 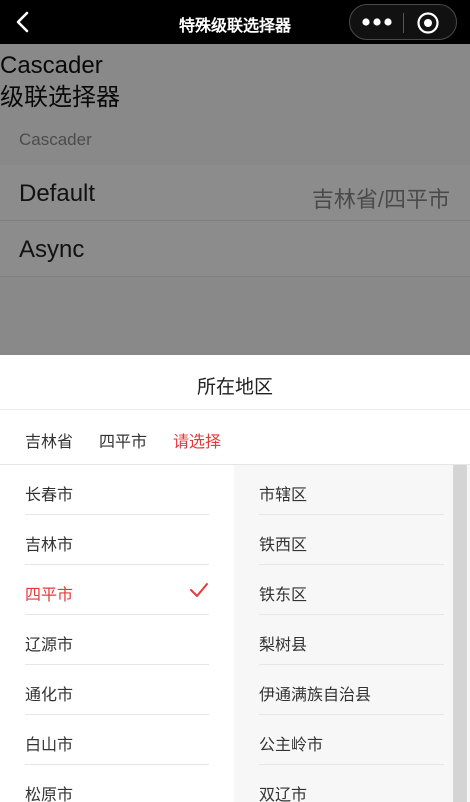 What do you see at coordinates (199, 590) in the screenshot?
I see `checkmark-icon` at bounding box center [199, 590].